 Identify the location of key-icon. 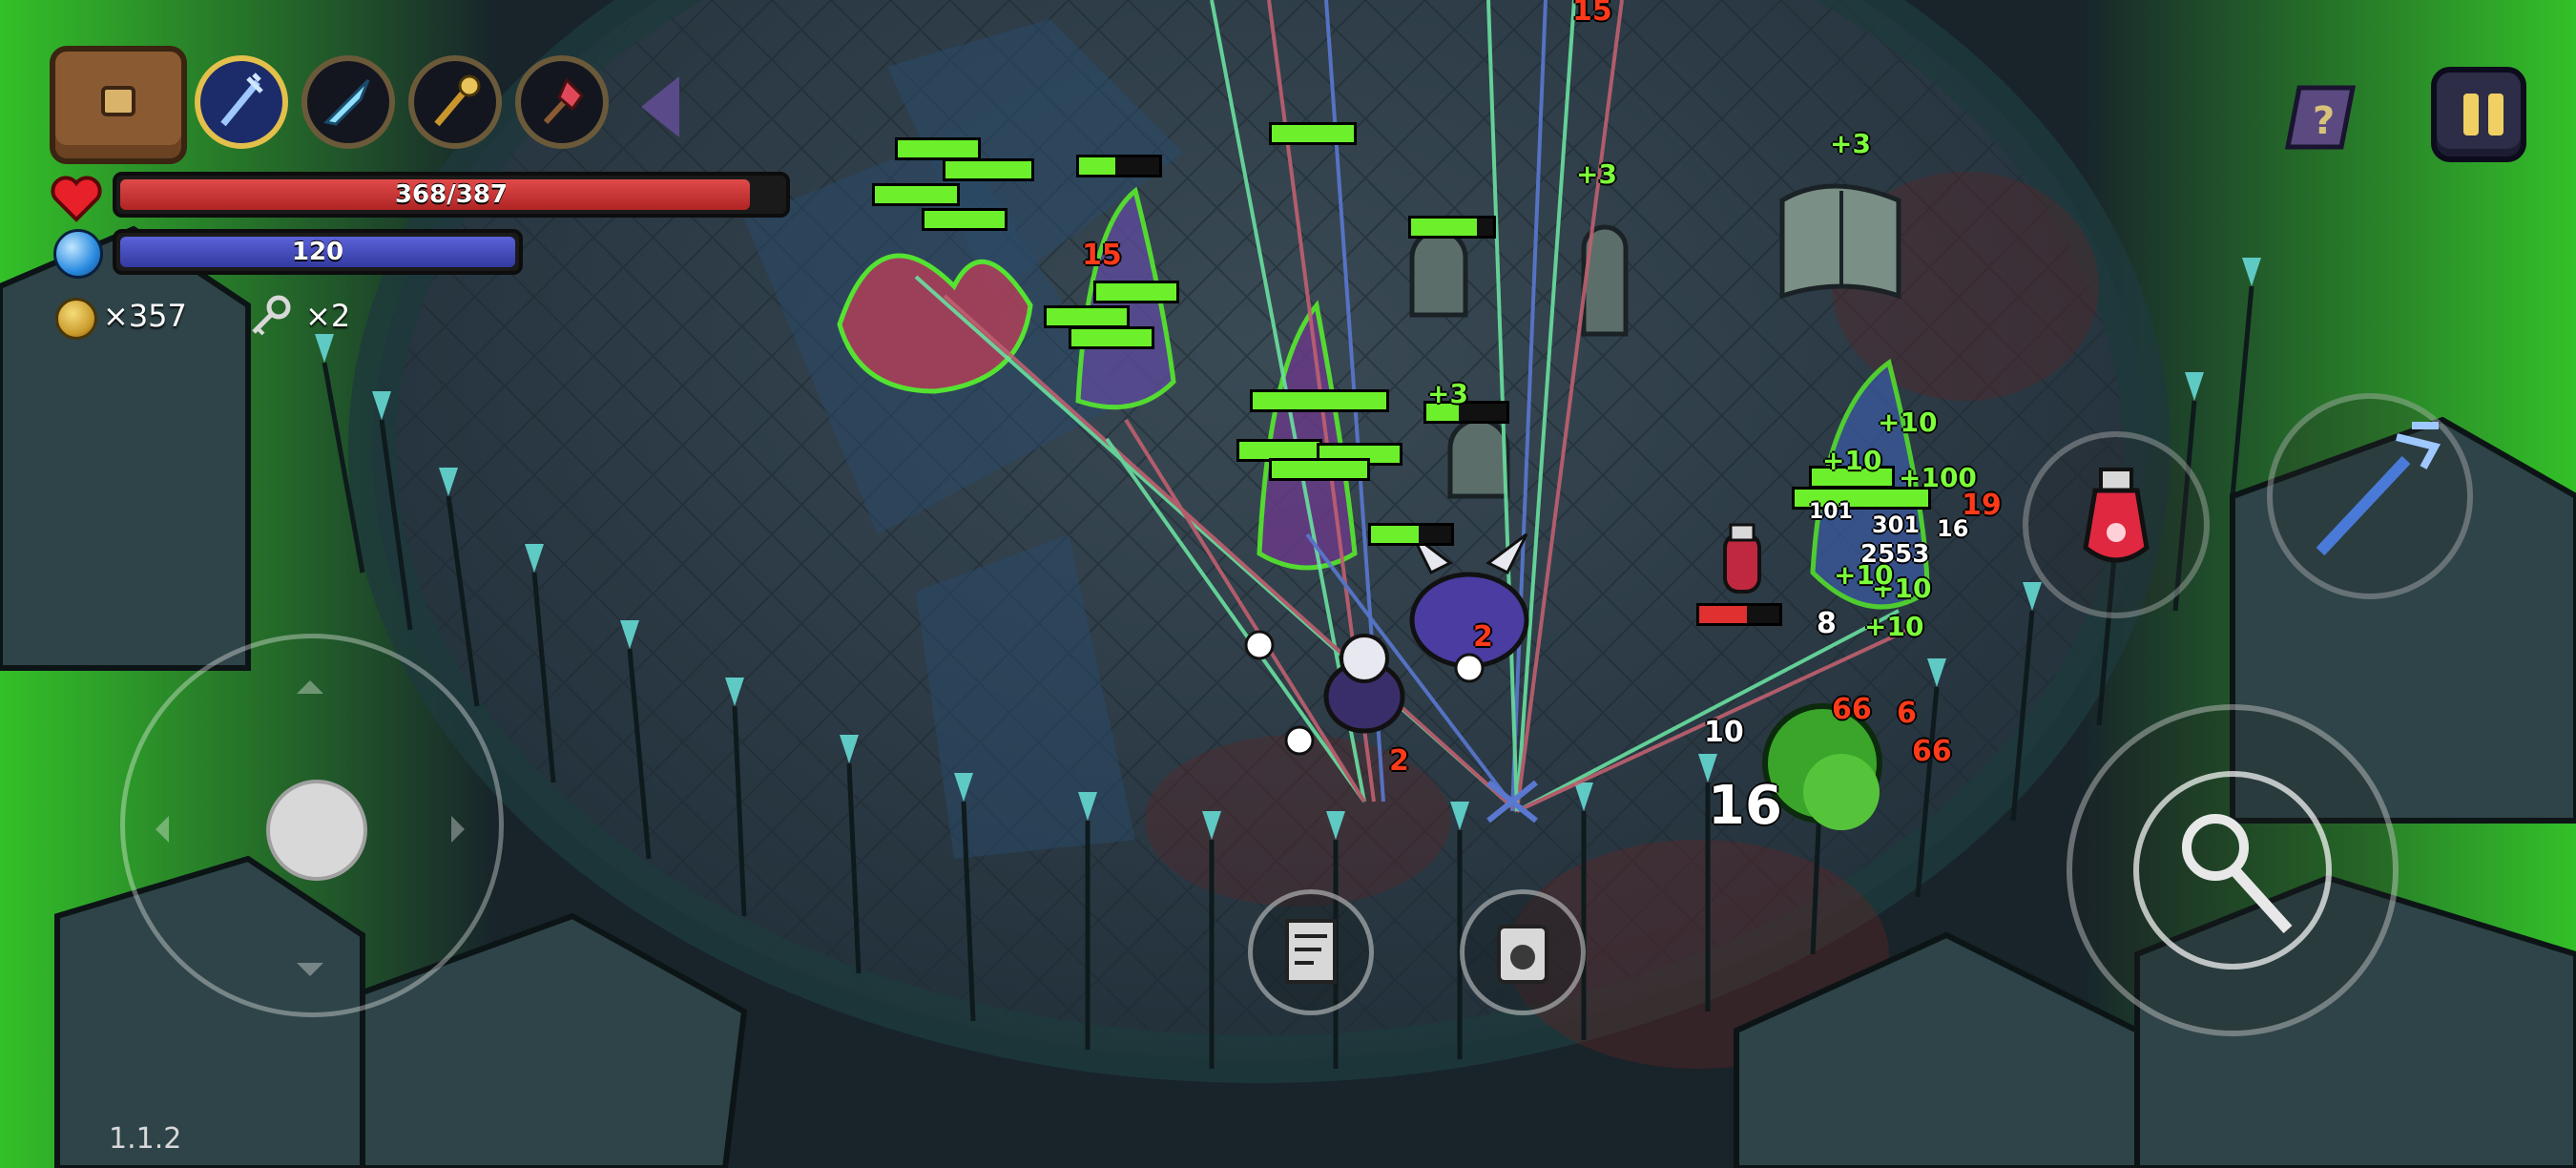
(271, 315).